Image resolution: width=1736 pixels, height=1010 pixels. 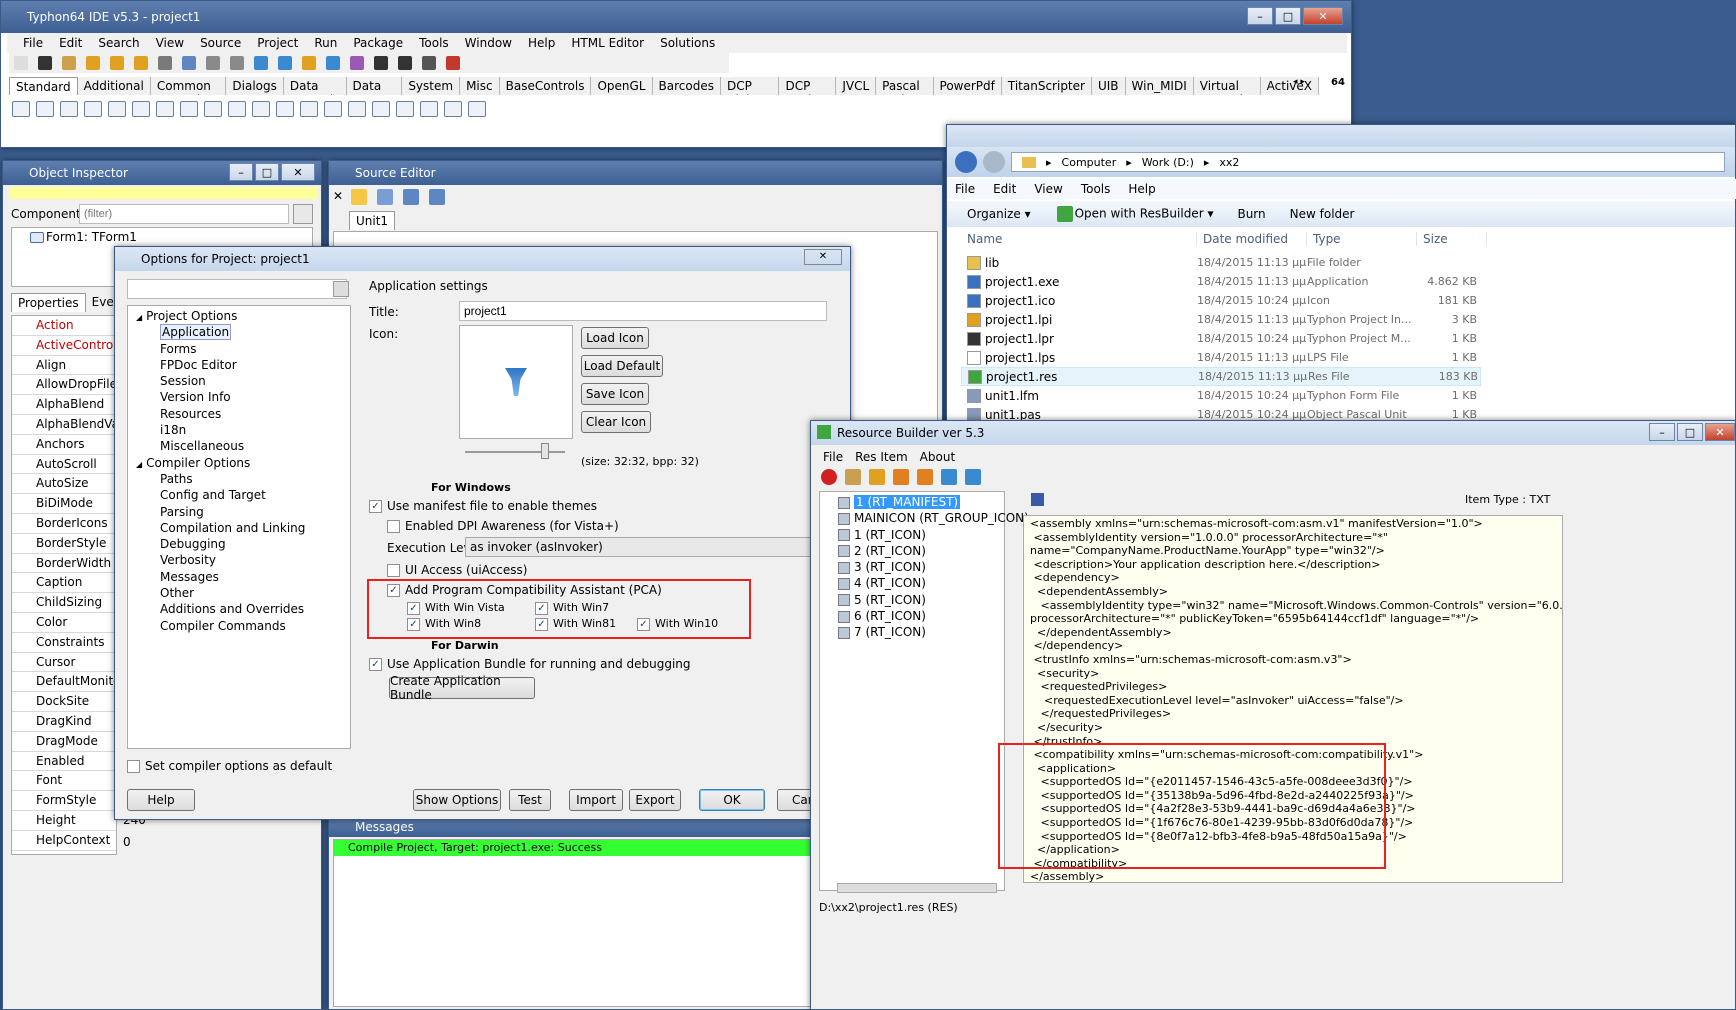 I want to click on palette-tab-dialogs: Dialogs, so click(x=255, y=86).